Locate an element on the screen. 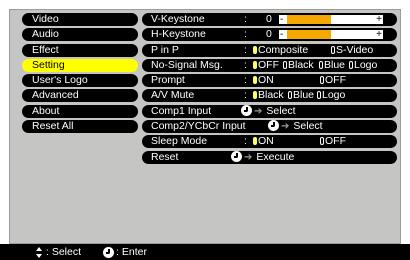 The height and width of the screenshot is (260, 410). v-keystone-row: V-Keystone : 0 - + is located at coordinates (269, 19).